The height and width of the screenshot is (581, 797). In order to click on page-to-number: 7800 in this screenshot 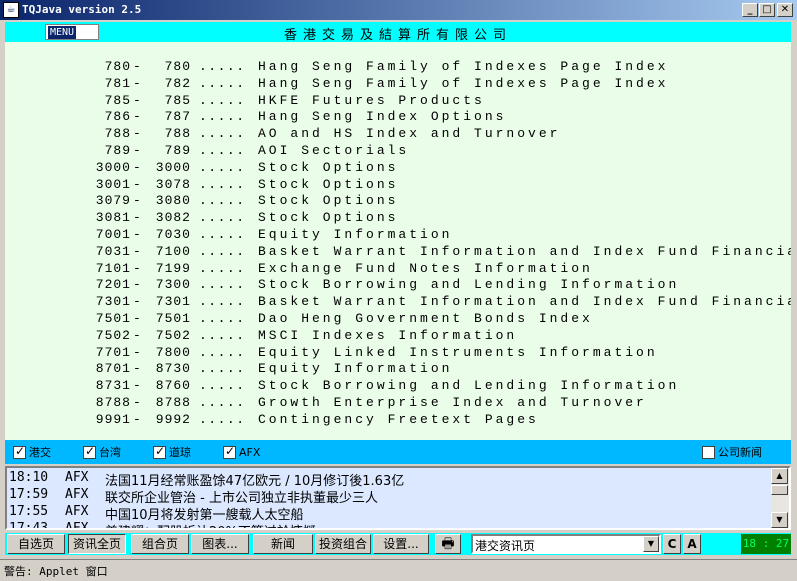, I will do `click(173, 352)`.